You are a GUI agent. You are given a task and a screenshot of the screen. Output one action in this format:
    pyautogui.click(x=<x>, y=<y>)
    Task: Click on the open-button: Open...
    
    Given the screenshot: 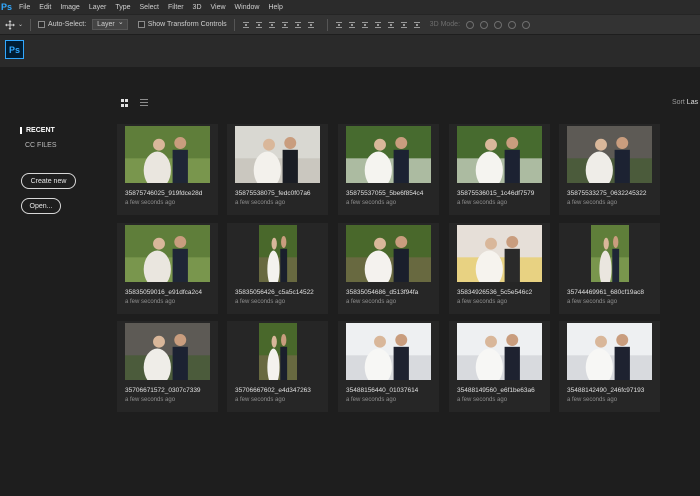 What is the action you would take?
    pyautogui.click(x=41, y=206)
    